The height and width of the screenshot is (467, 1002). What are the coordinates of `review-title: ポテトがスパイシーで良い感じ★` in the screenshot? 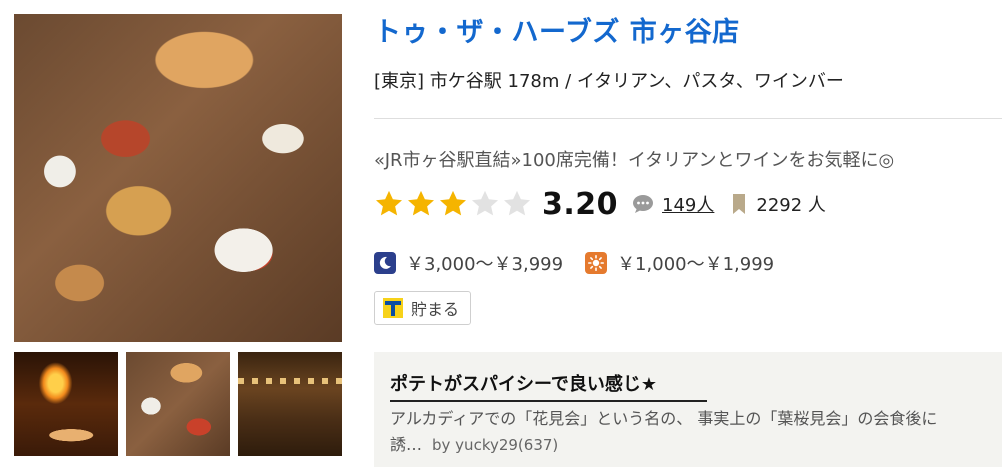 It's located at (523, 383).